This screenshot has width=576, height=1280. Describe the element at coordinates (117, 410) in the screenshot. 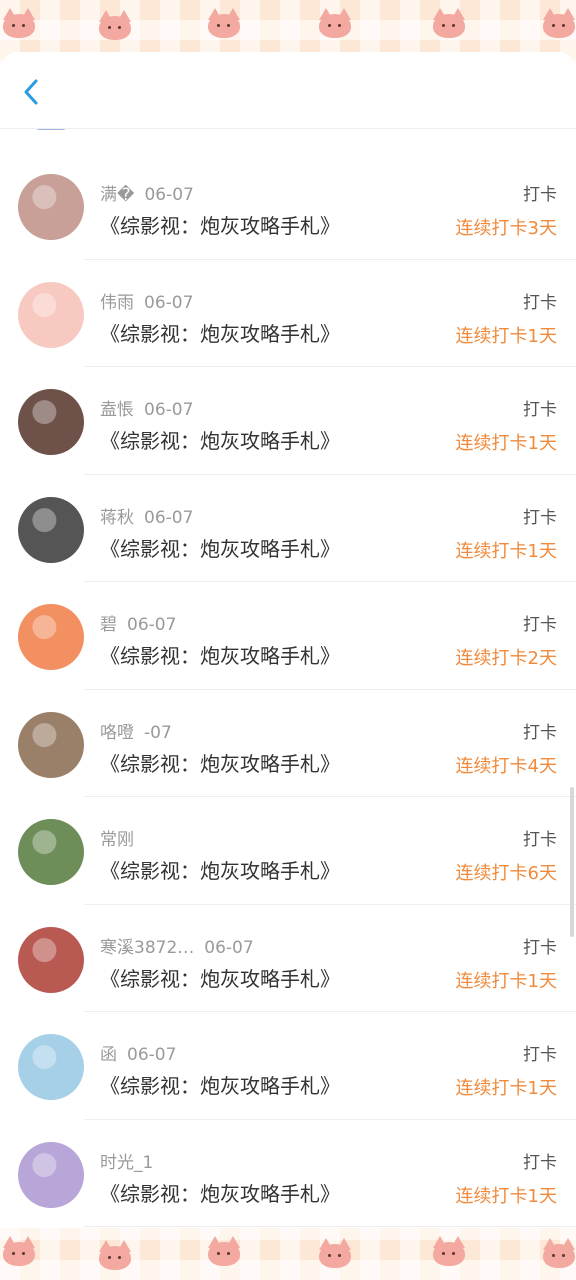

I see `user-name-text: 盍悵` at that location.